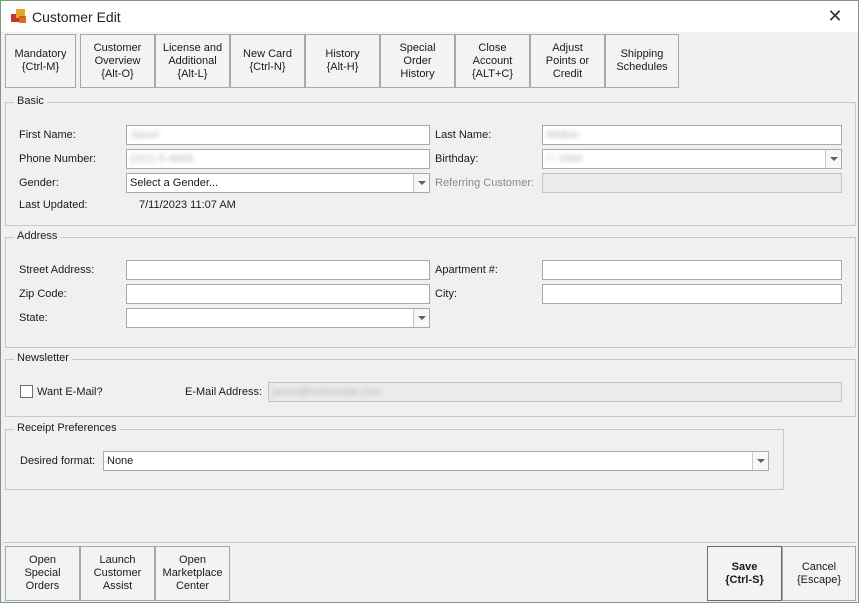  Describe the element at coordinates (67, 428) in the screenshot. I see `receipt-preferences-group-label: Receipt Preferences` at that location.